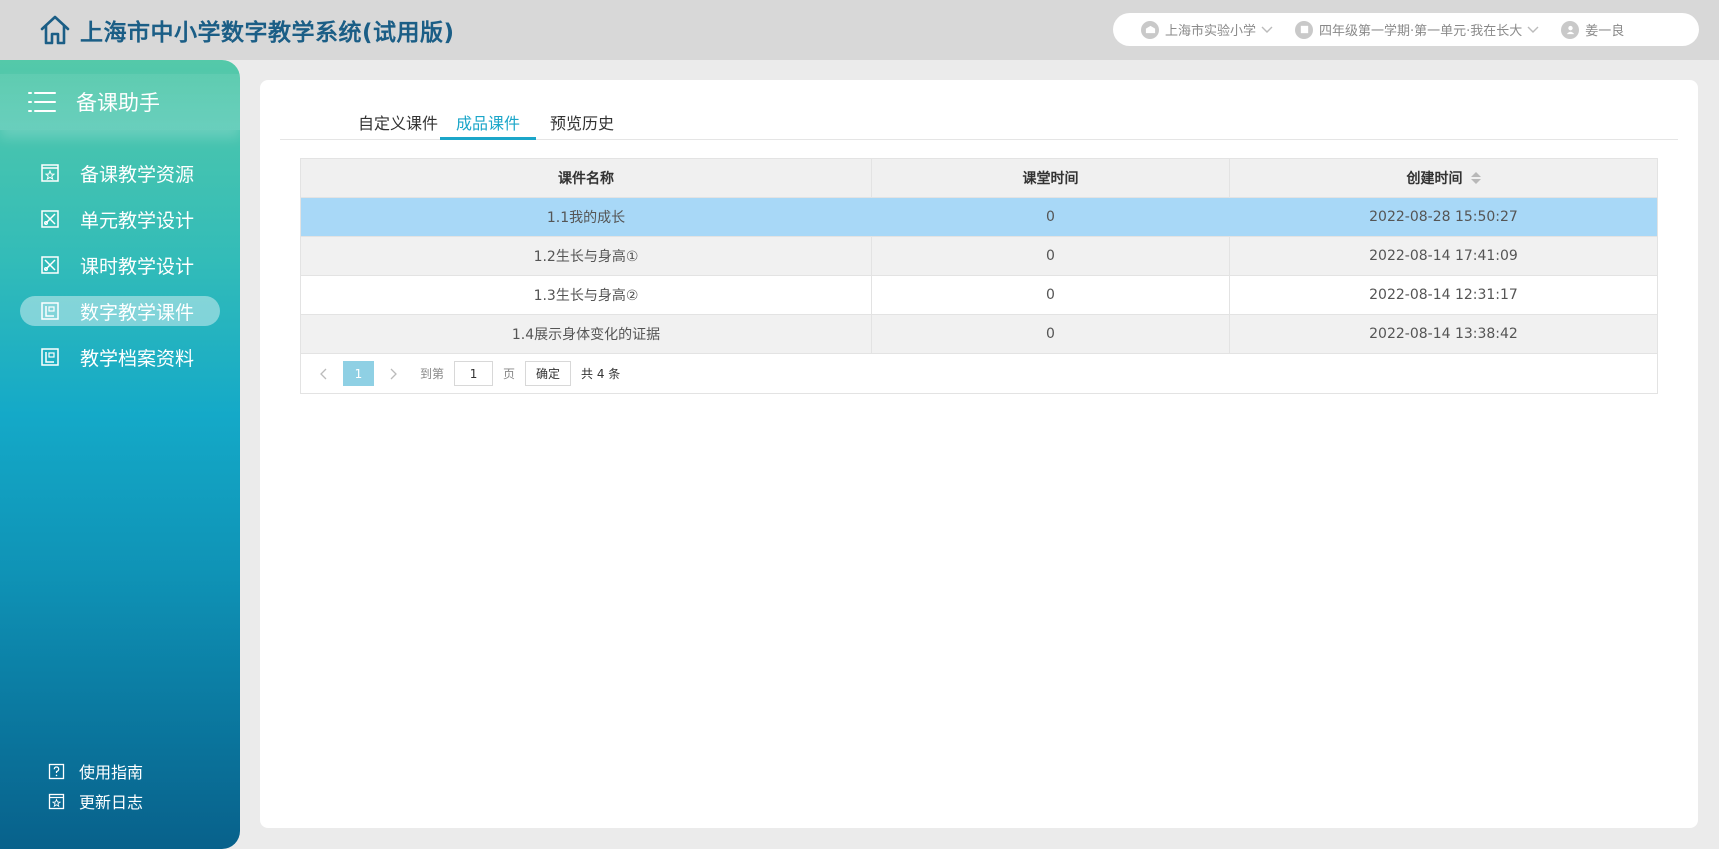 The image size is (1719, 849). I want to click on sidebar-item-label: 单元教学设计, so click(137, 220).